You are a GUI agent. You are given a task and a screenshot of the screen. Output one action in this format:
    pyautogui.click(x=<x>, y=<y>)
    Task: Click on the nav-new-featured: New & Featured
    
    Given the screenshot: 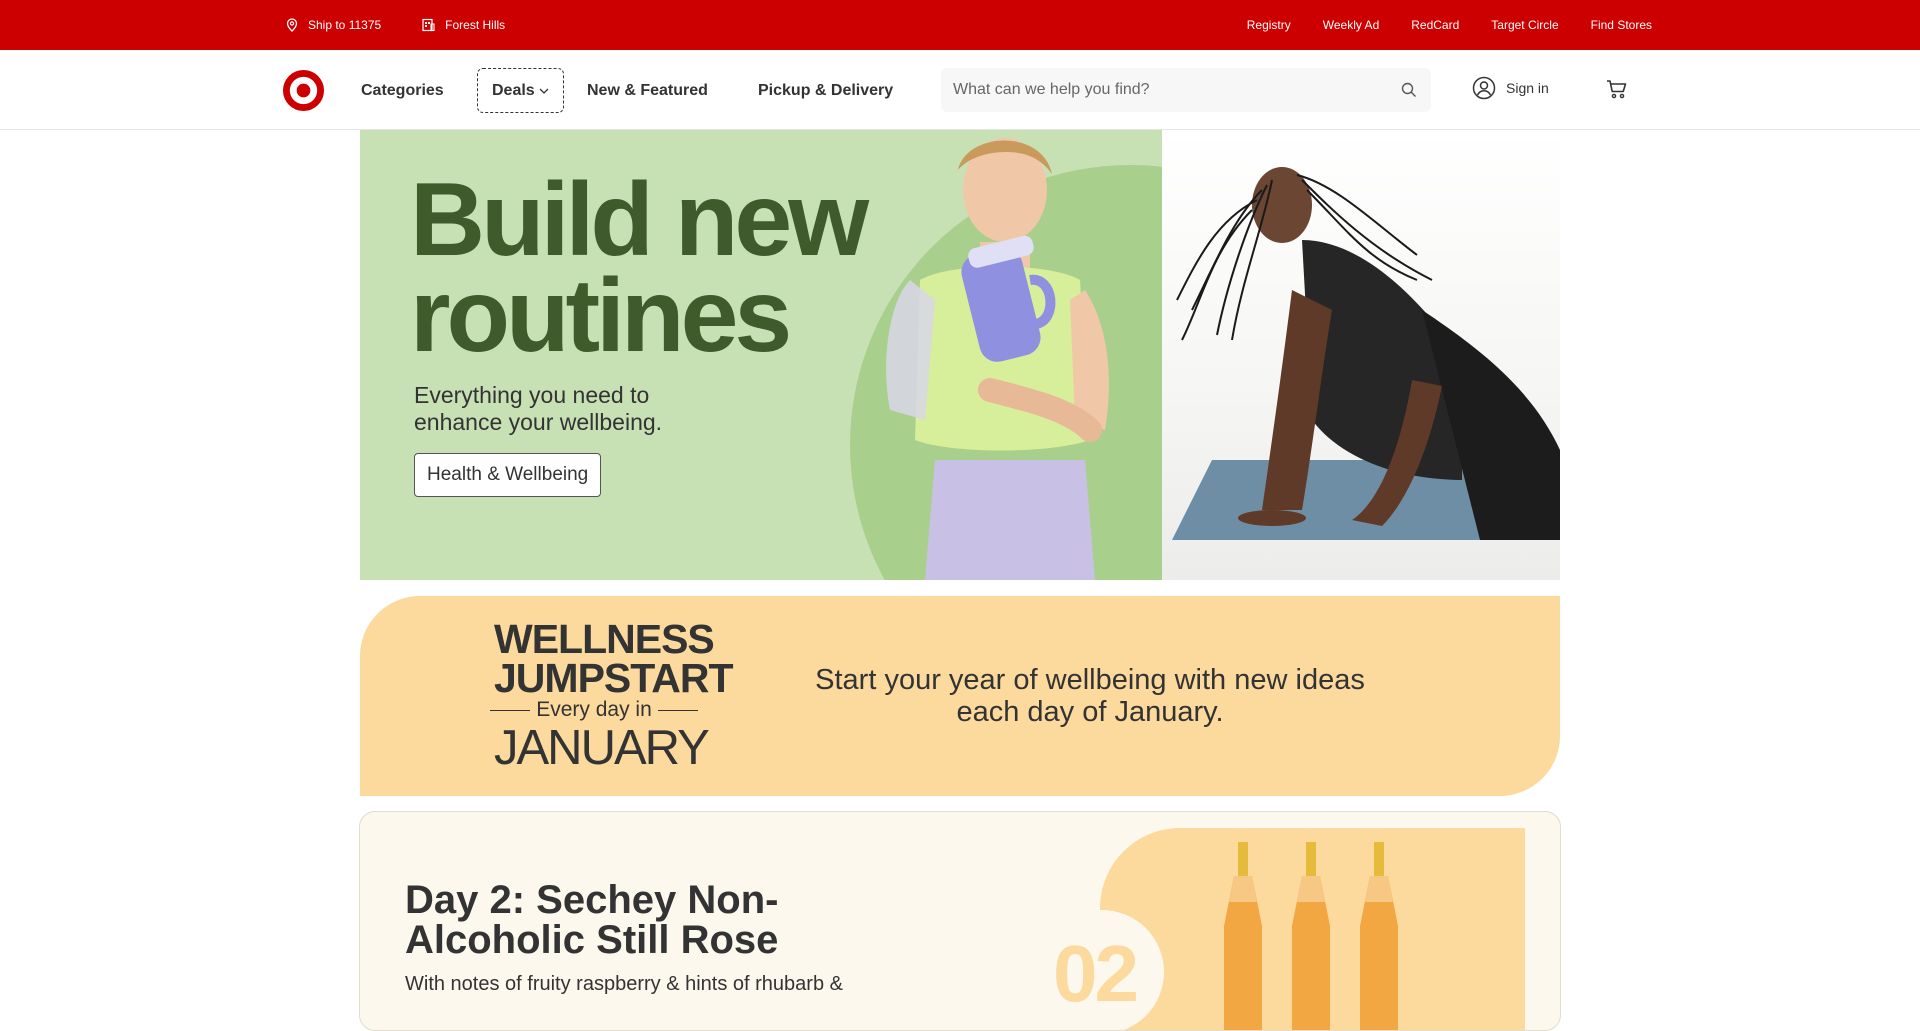 What is the action you would take?
    pyautogui.click(x=647, y=90)
    